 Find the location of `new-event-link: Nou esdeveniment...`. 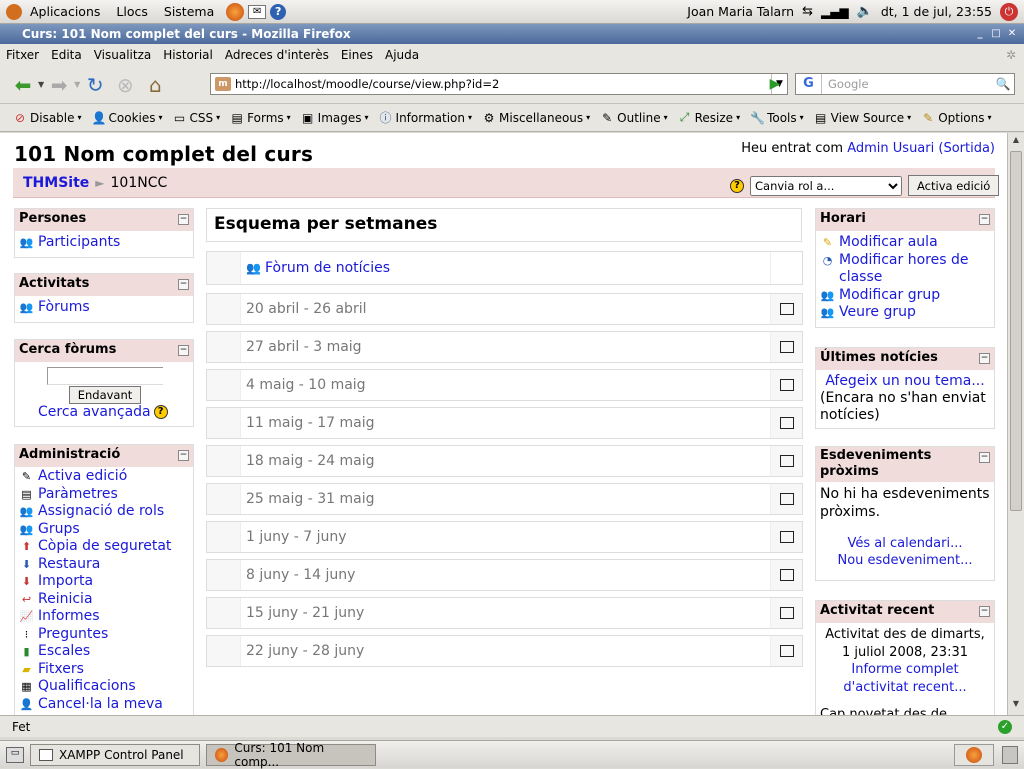

new-event-link: Nou esdeveniment... is located at coordinates (904, 560).